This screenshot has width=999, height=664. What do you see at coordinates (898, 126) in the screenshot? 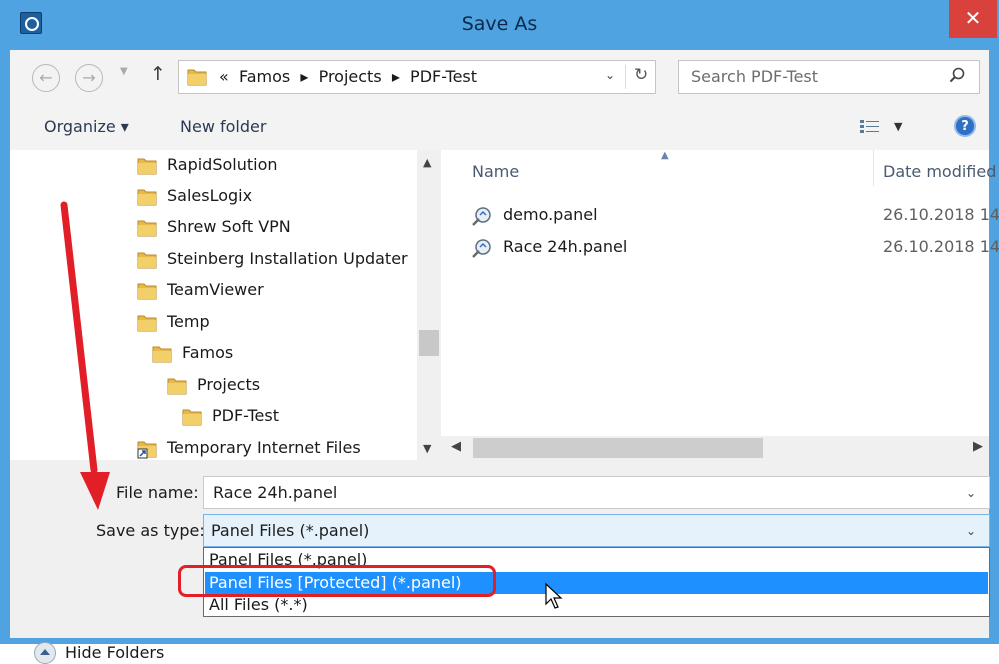
I see `view-dropdown-chevron-icon: ▼` at bounding box center [898, 126].